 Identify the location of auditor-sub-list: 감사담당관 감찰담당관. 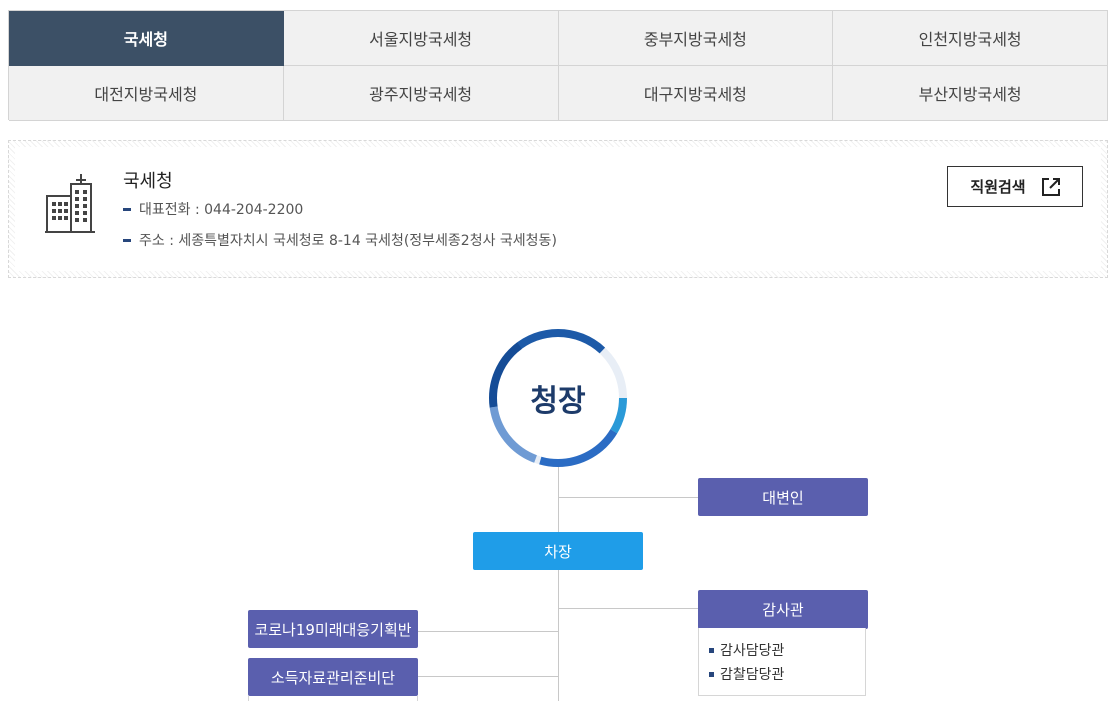
(782, 662).